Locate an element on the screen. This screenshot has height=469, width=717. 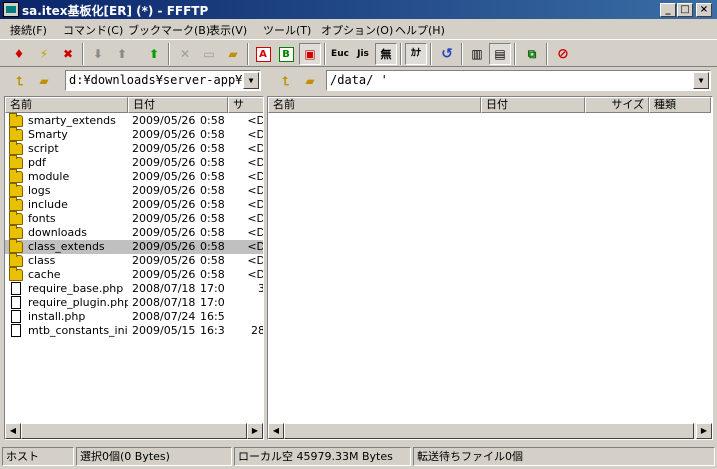
status-selection: 選択0個(0 Bytes) is located at coordinates (154, 456).